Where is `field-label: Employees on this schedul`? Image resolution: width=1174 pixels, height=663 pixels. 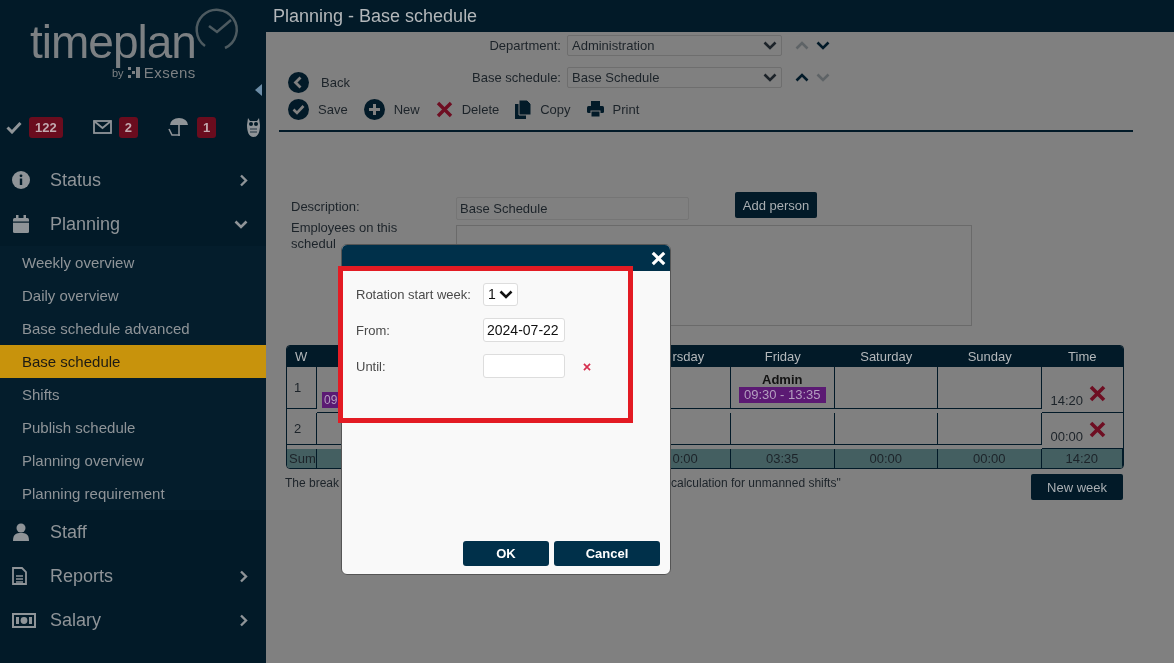
field-label: Employees on this schedul is located at coordinates (345, 236).